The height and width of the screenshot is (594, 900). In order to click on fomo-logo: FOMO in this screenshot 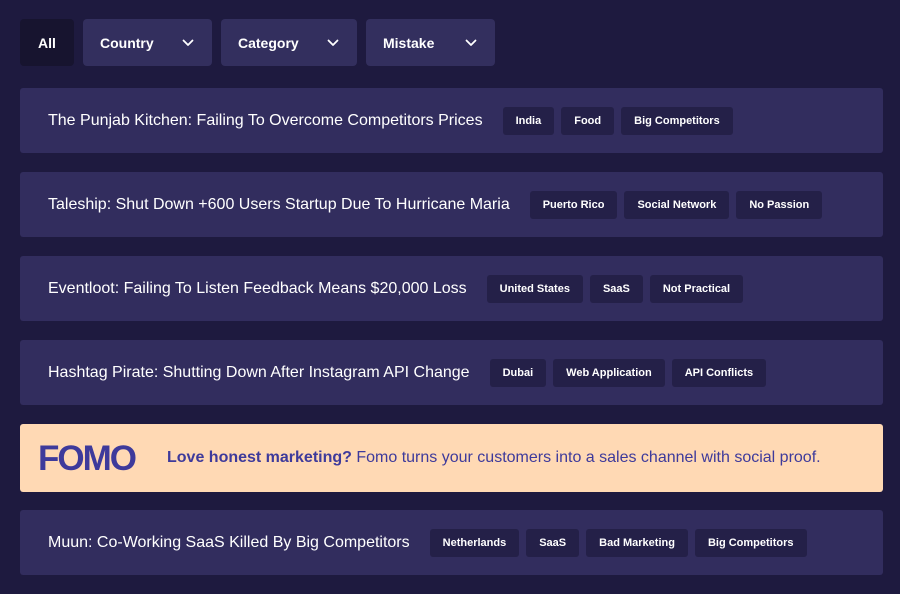, I will do `click(88, 458)`.